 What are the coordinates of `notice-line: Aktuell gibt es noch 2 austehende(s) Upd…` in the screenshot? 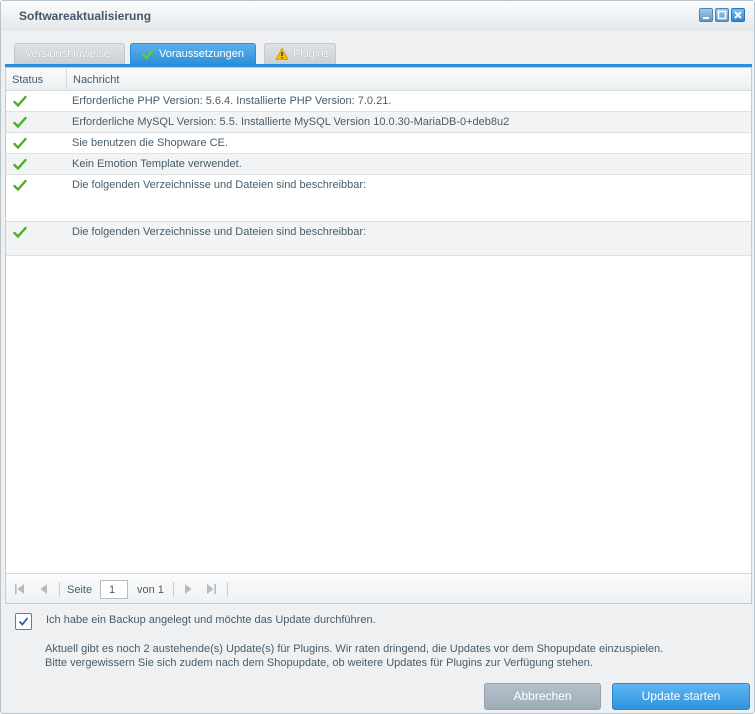 It's located at (354, 649).